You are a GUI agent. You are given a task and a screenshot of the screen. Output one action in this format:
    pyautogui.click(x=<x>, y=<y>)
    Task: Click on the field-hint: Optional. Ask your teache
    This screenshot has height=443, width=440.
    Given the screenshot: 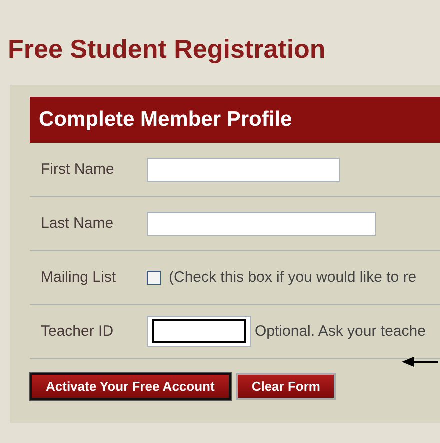 What is the action you would take?
    pyautogui.click(x=340, y=331)
    